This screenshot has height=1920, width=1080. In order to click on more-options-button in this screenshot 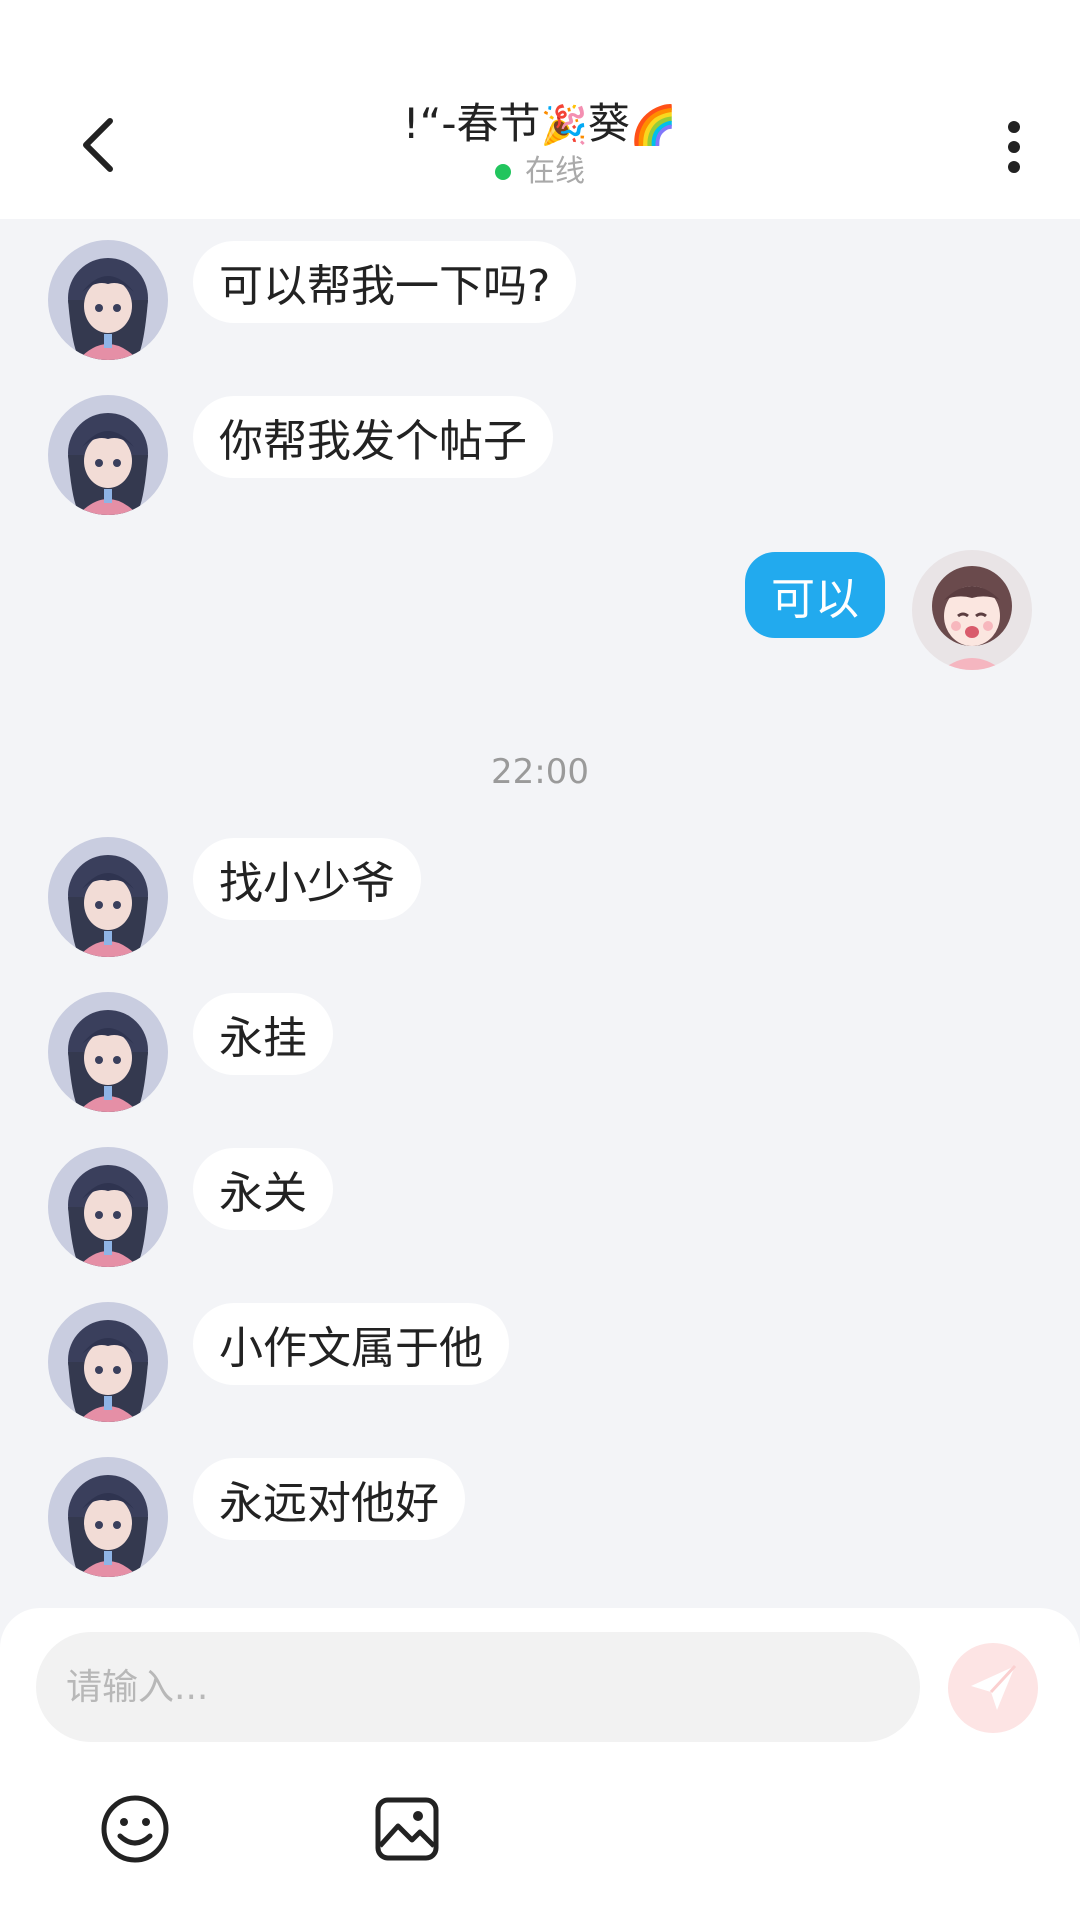, I will do `click(1014, 147)`.